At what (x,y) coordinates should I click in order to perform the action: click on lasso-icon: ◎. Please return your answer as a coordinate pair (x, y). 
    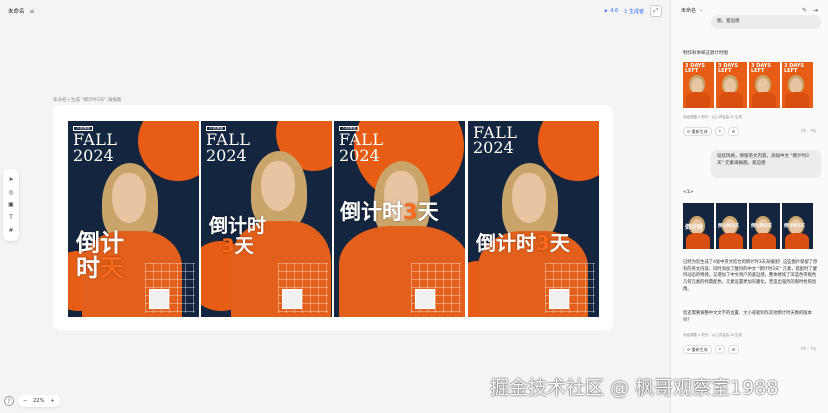
    Looking at the image, I should click on (10, 192).